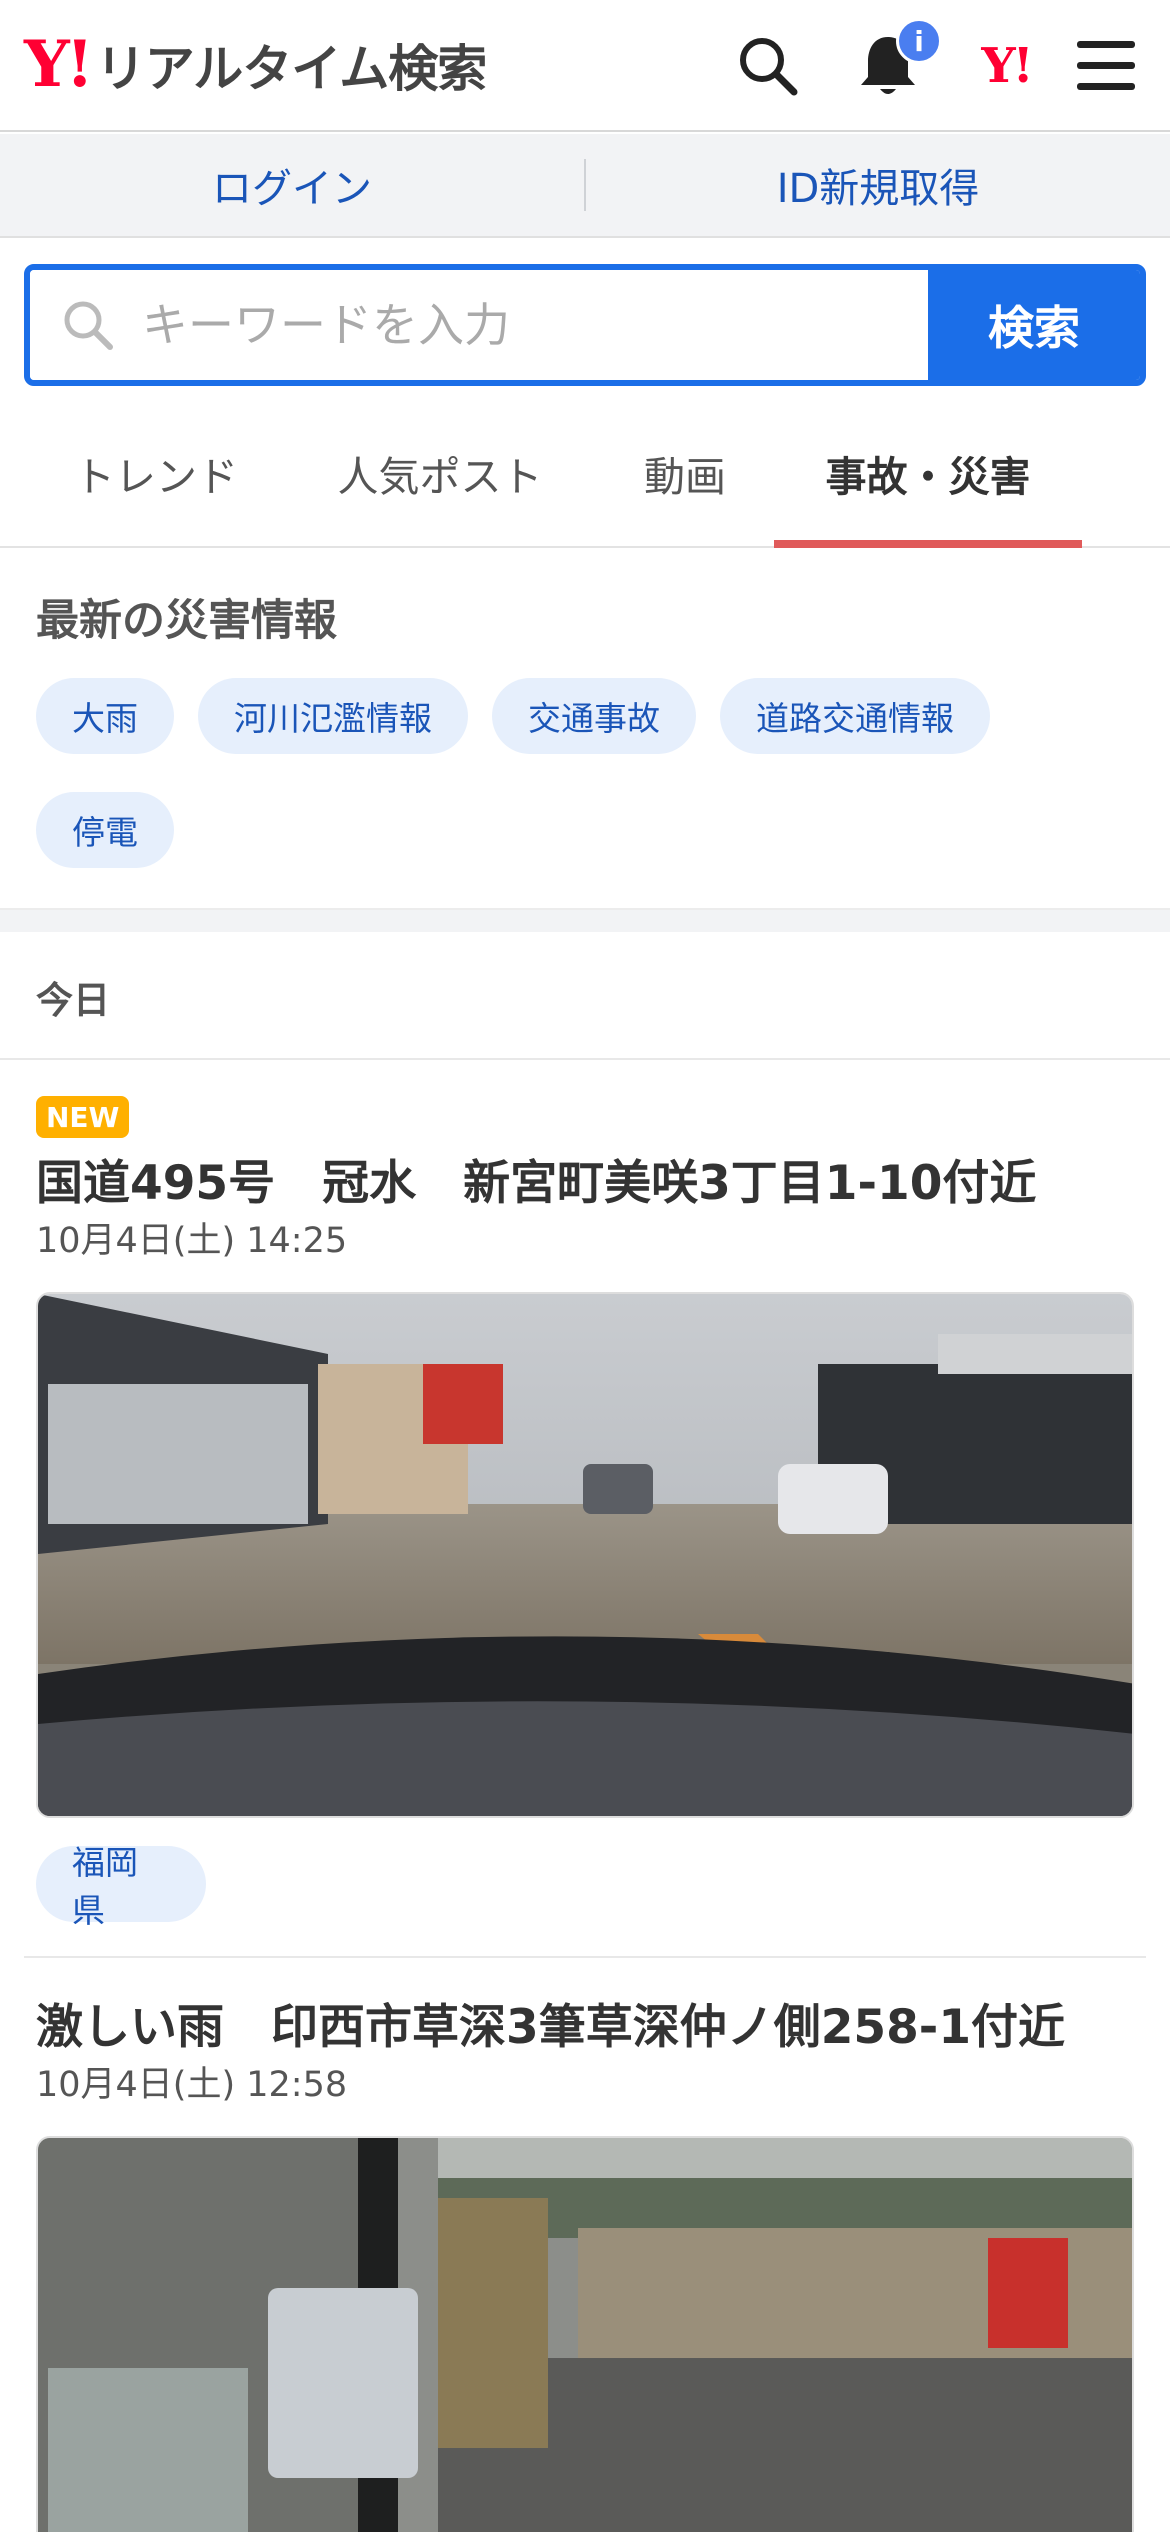 This screenshot has height=2532, width=1170. I want to click on date-group-label: 今日, so click(73, 1000).